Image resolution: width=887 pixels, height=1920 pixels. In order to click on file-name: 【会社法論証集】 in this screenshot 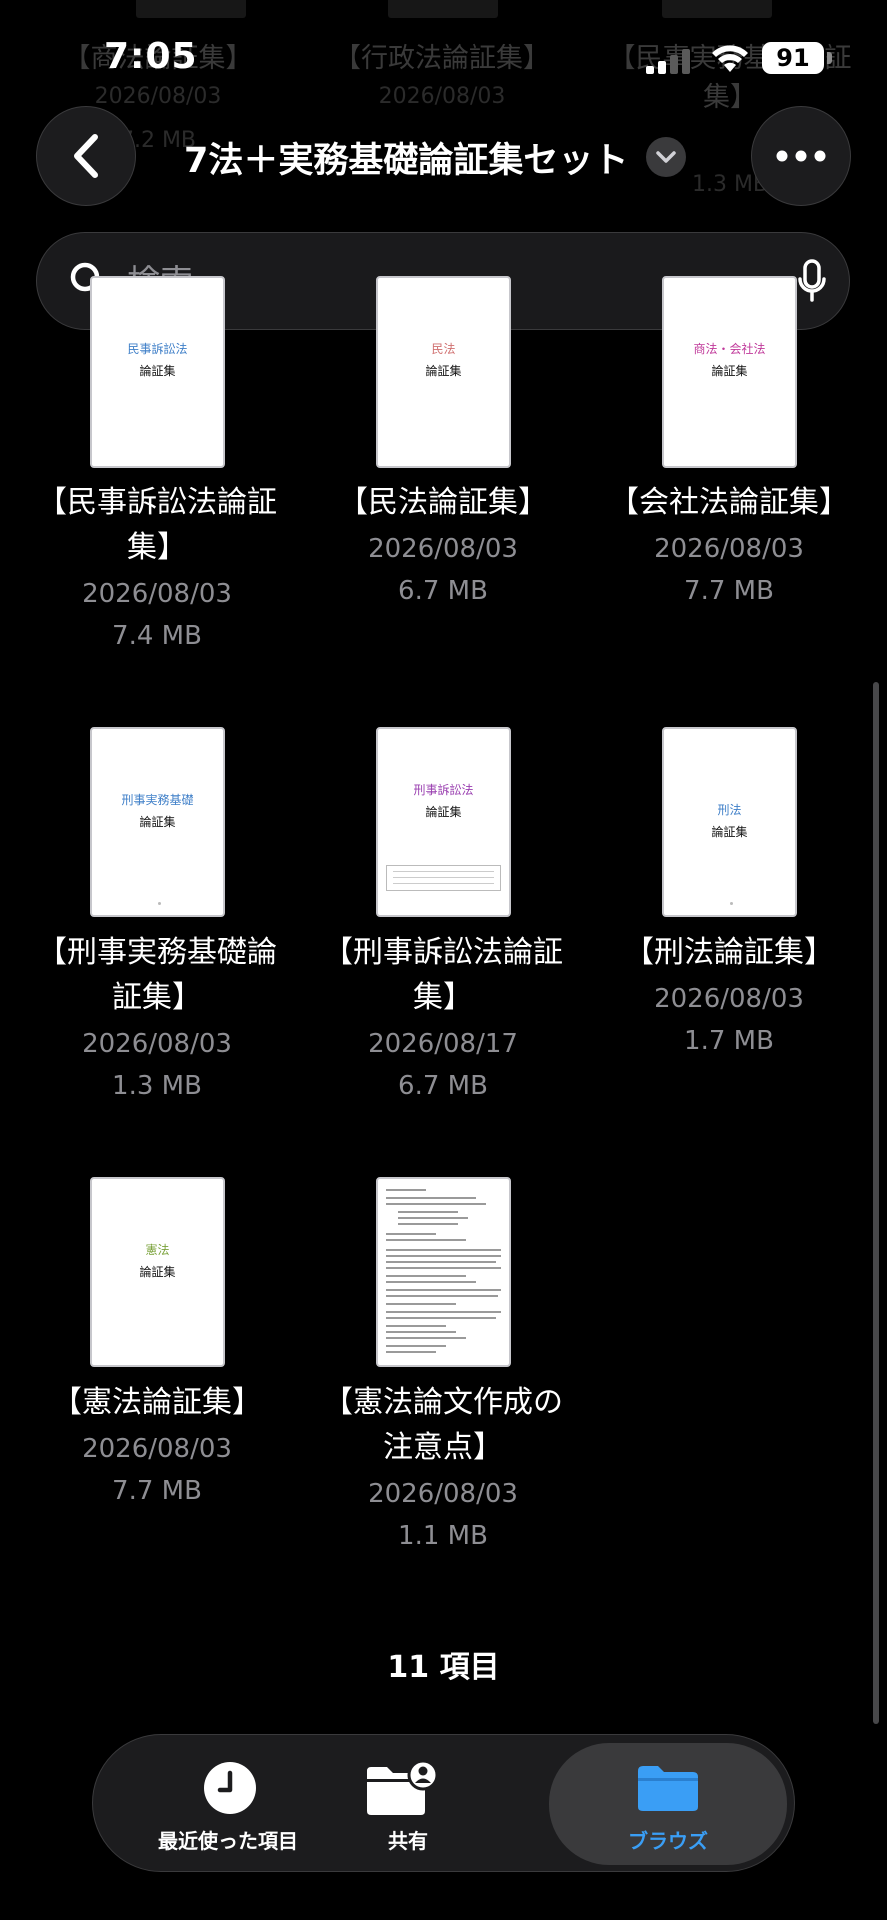, I will do `click(729, 502)`.